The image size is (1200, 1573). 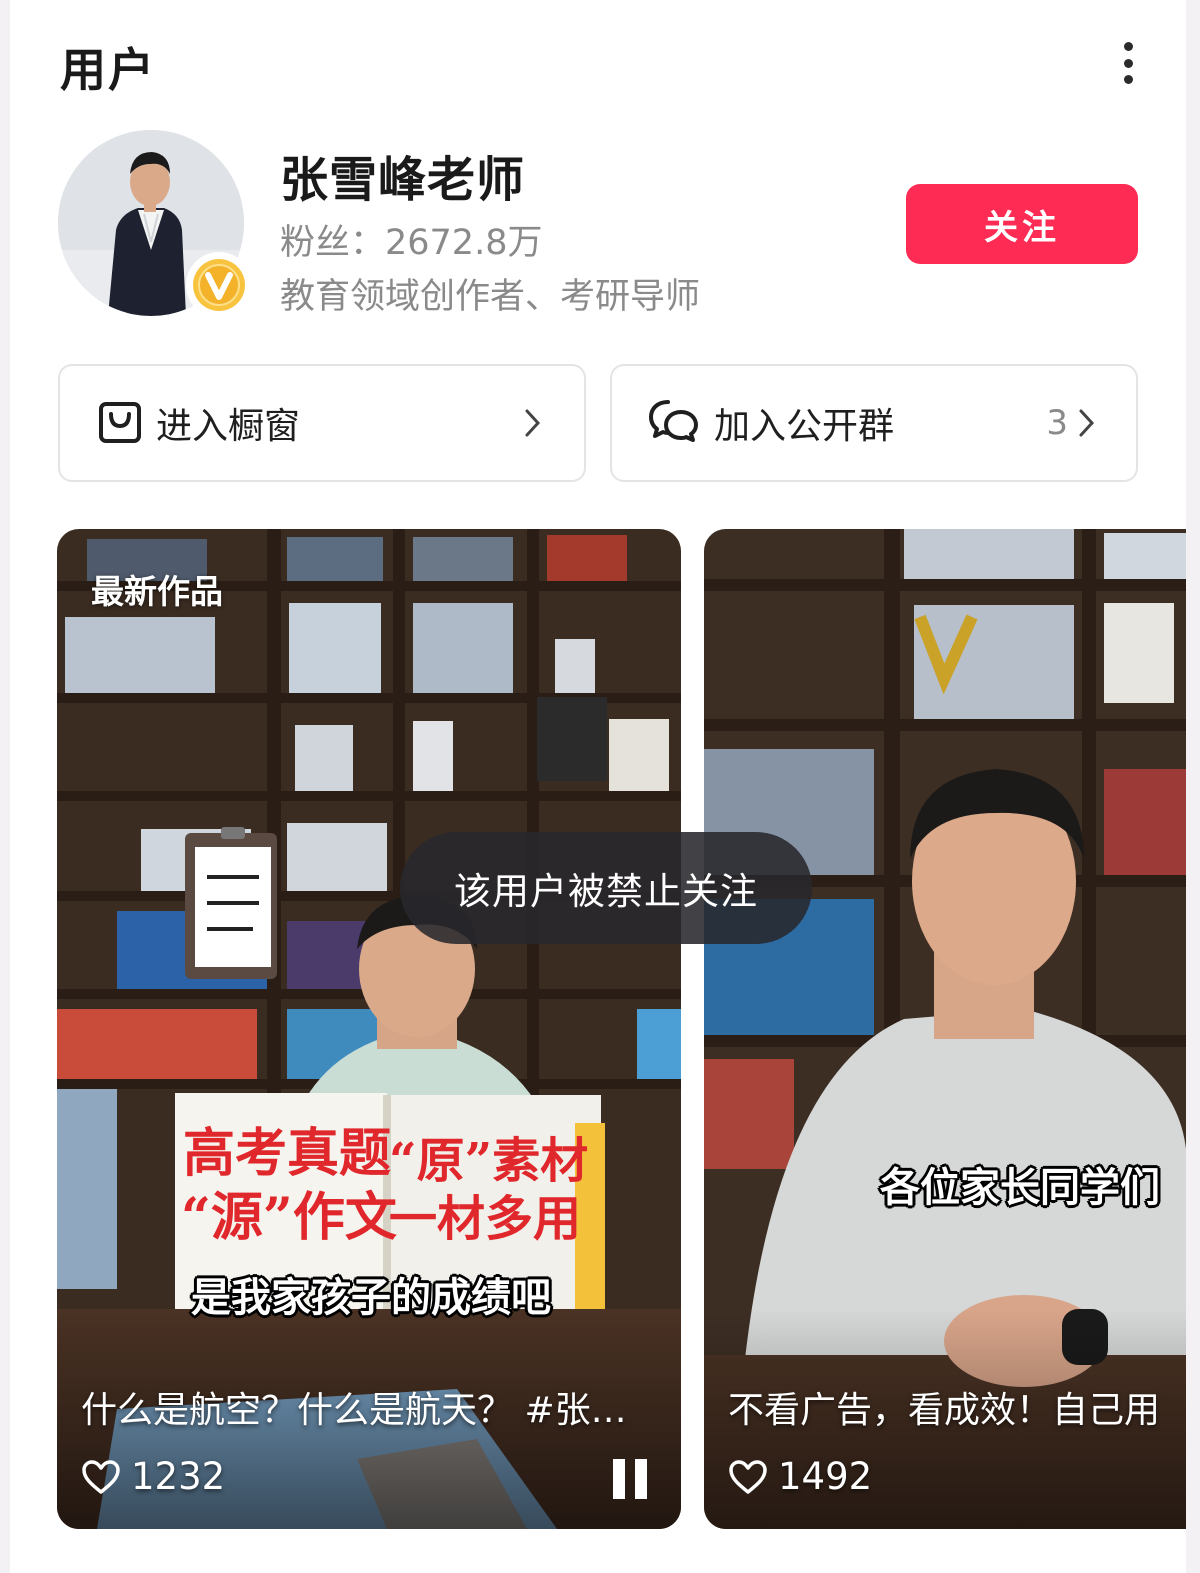 I want to click on verified-v-icon, so click(x=219, y=285).